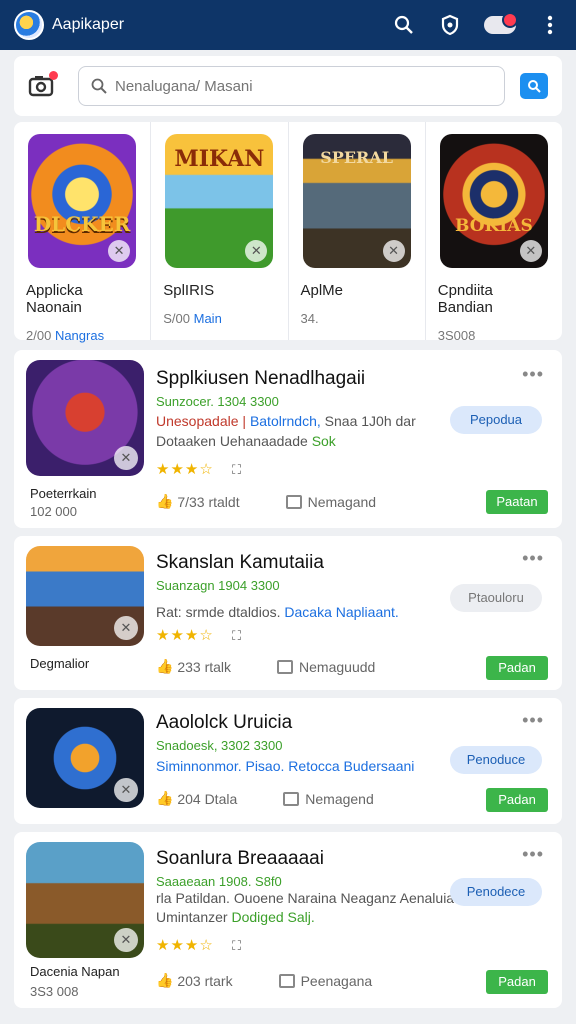  Describe the element at coordinates (337, 666) in the screenshot. I see `stat-category: Nemaguudd` at that location.